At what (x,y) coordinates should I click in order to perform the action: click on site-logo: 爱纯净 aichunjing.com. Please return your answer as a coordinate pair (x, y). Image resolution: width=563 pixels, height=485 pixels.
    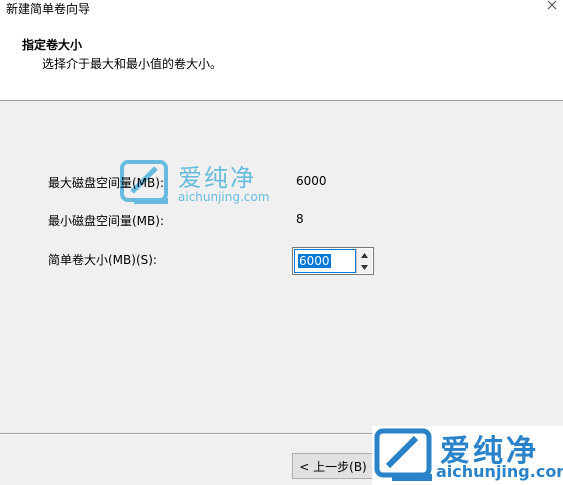
    Looking at the image, I should click on (467, 455).